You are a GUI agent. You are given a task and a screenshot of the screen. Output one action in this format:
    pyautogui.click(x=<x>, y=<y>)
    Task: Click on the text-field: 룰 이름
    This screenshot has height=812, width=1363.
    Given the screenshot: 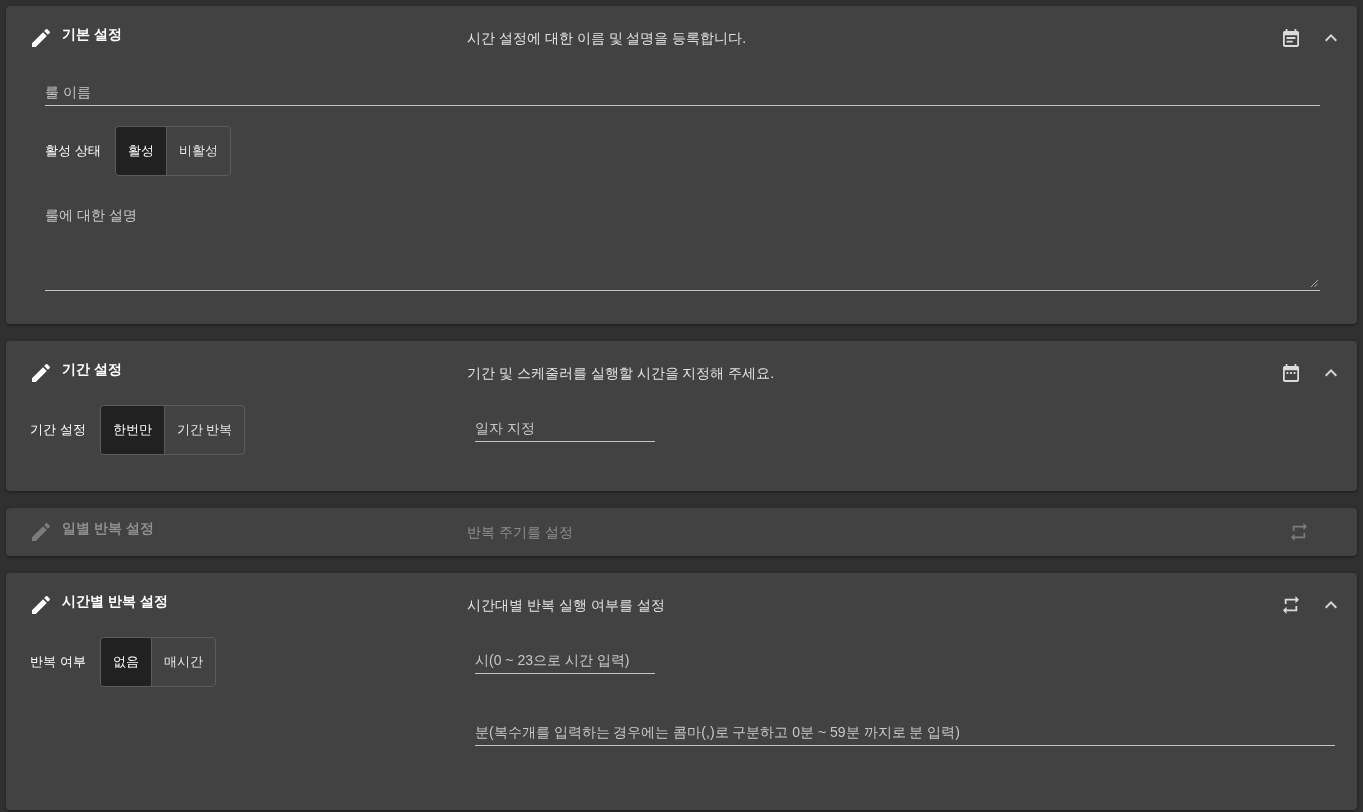 What is the action you would take?
    pyautogui.click(x=682, y=92)
    